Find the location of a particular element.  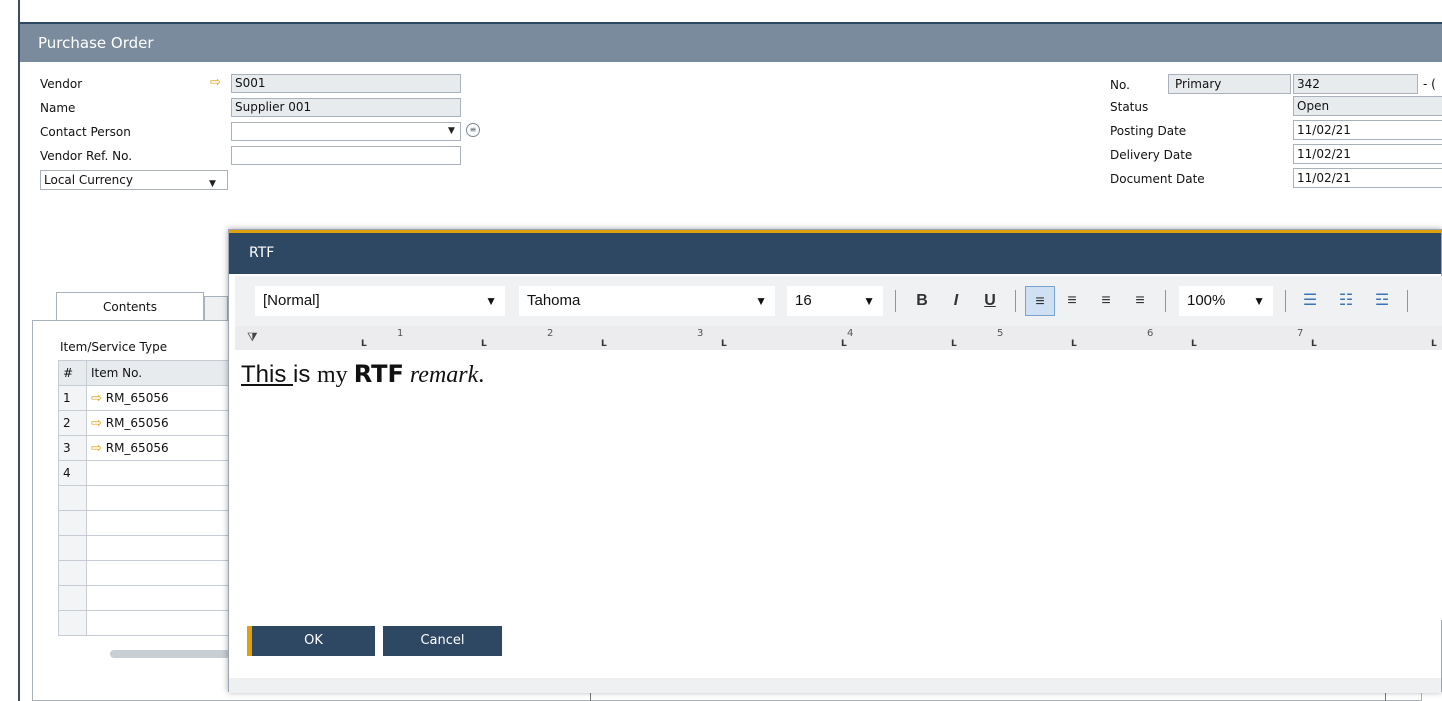

ruler-number: 7 is located at coordinates (1300, 333).